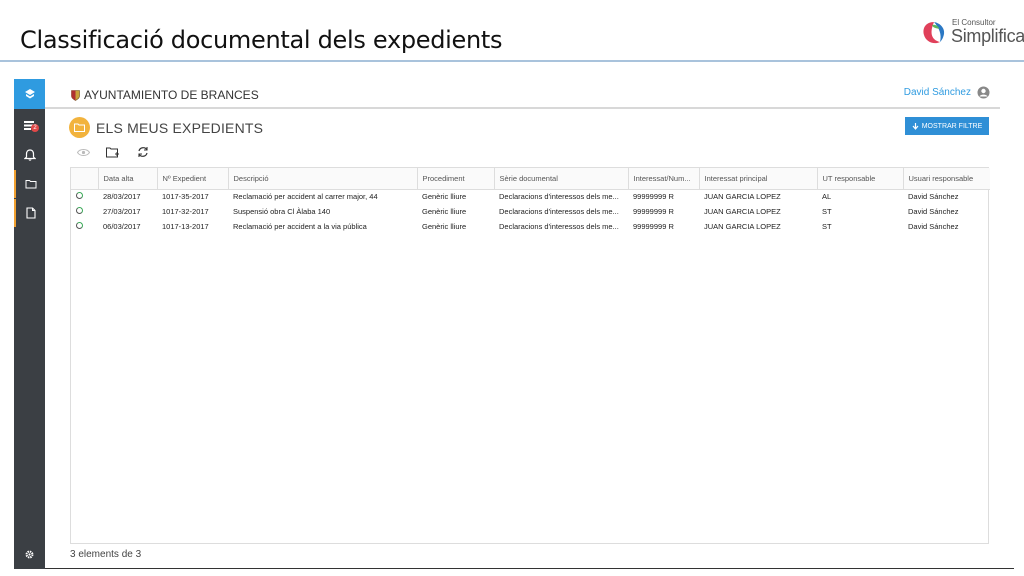  Describe the element at coordinates (952, 126) in the screenshot. I see `show-filter-label: MOSTRAR FILTRE` at that location.